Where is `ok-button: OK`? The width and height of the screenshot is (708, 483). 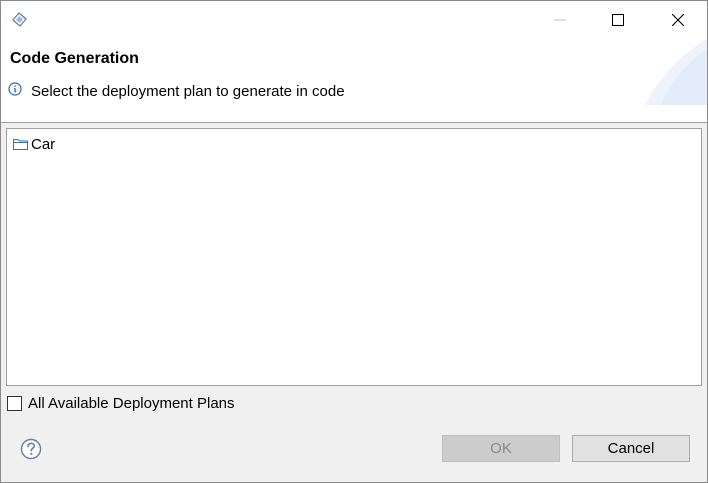
ok-button: OK is located at coordinates (501, 448).